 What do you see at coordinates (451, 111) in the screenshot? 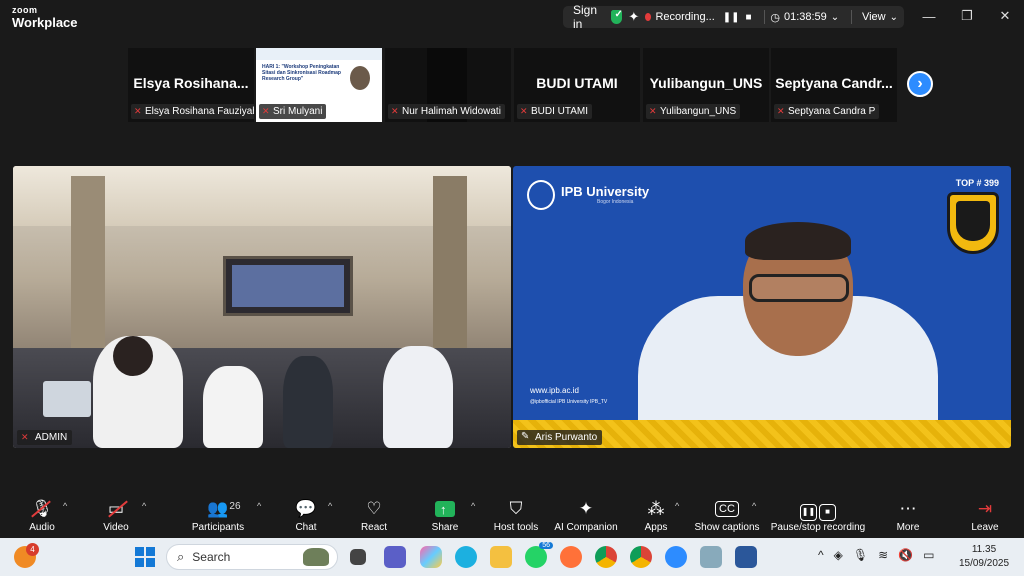
I see `participant-label-text: Nur Halimah Widowati` at bounding box center [451, 111].